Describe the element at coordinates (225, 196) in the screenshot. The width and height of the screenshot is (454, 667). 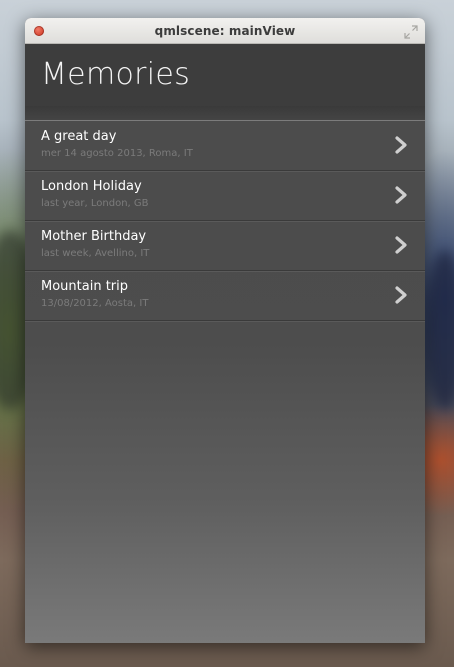
I see `list-item: London Holiday last year, London, GB` at that location.